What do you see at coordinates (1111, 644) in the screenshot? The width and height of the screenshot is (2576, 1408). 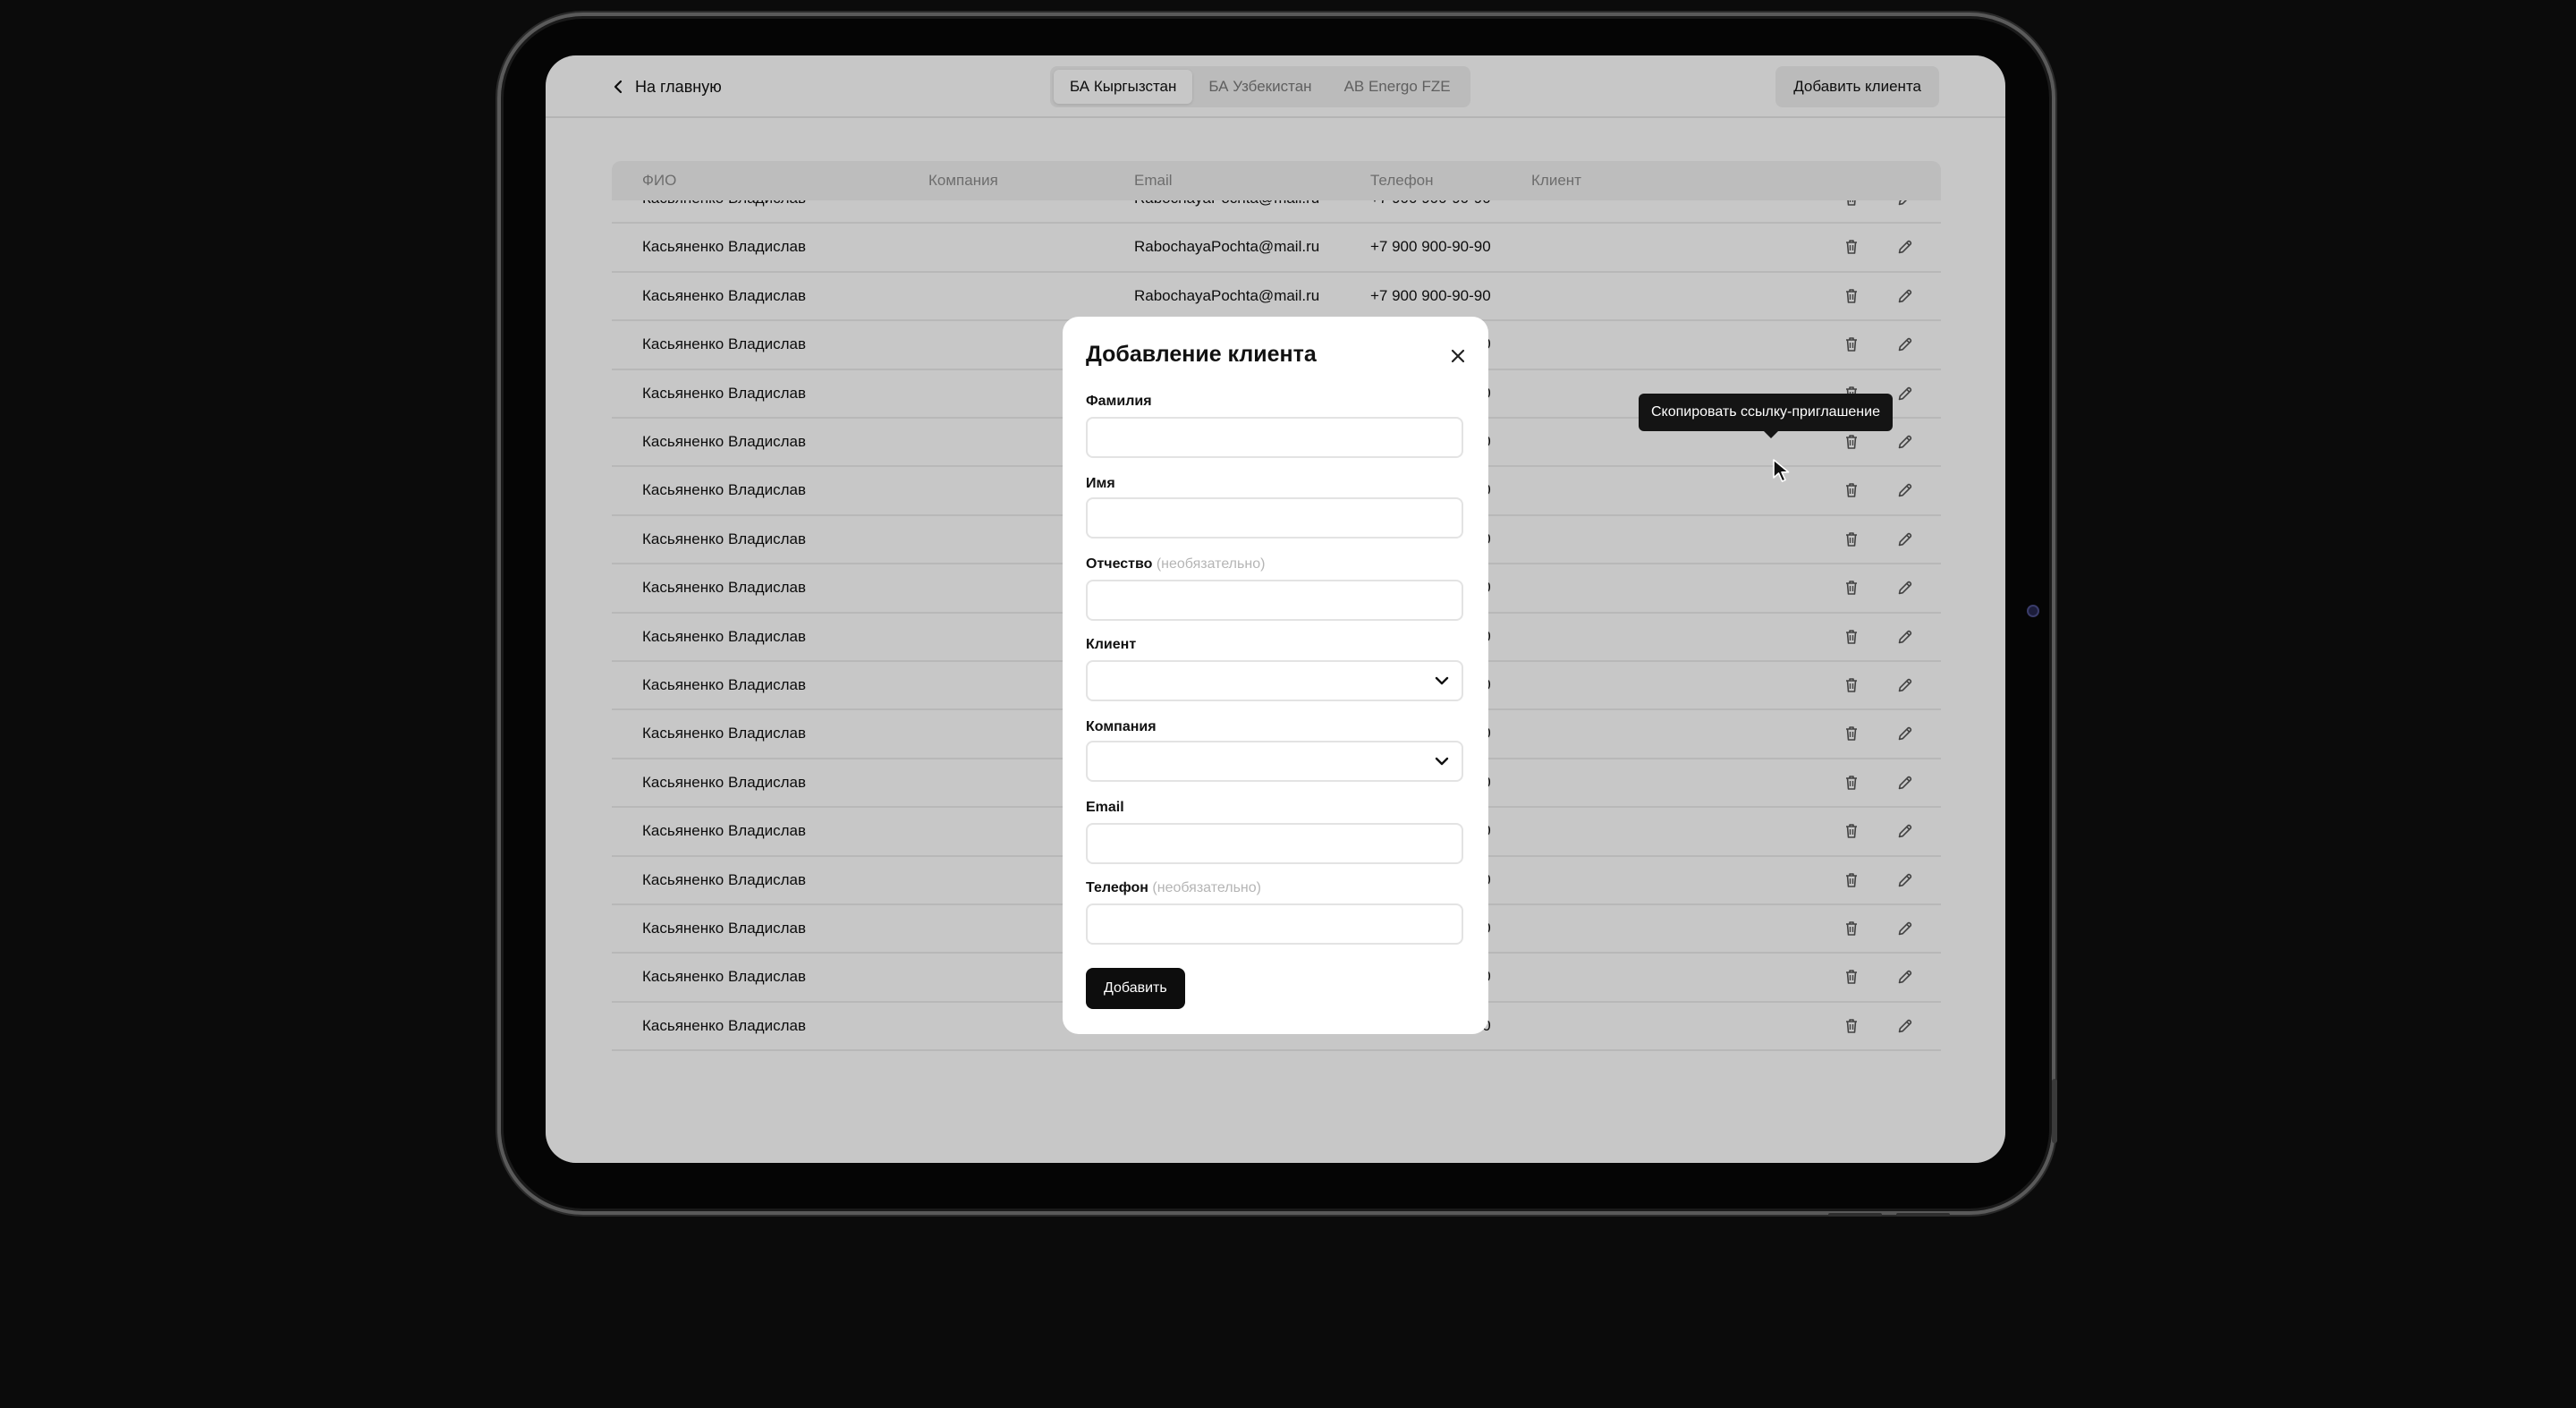 I see `client-label: Клиент` at bounding box center [1111, 644].